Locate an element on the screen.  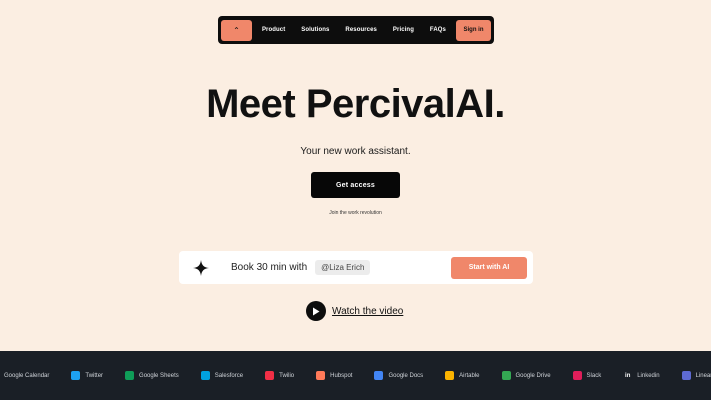
twitter-icon is located at coordinates (76, 375).